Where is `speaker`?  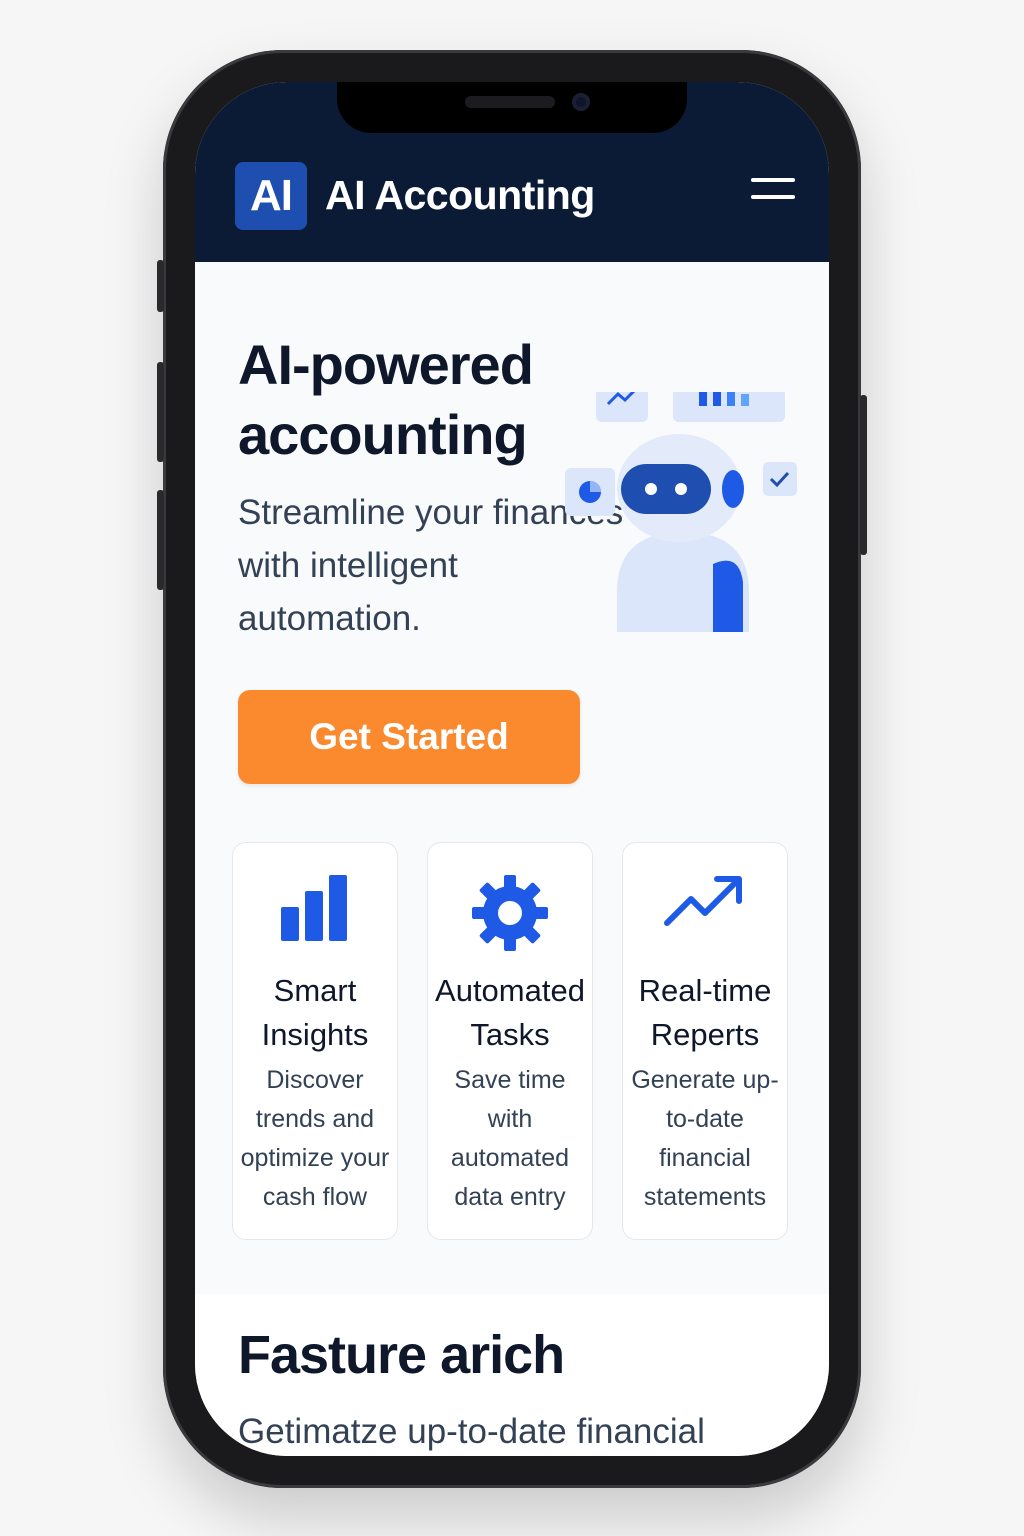 speaker is located at coordinates (510, 102).